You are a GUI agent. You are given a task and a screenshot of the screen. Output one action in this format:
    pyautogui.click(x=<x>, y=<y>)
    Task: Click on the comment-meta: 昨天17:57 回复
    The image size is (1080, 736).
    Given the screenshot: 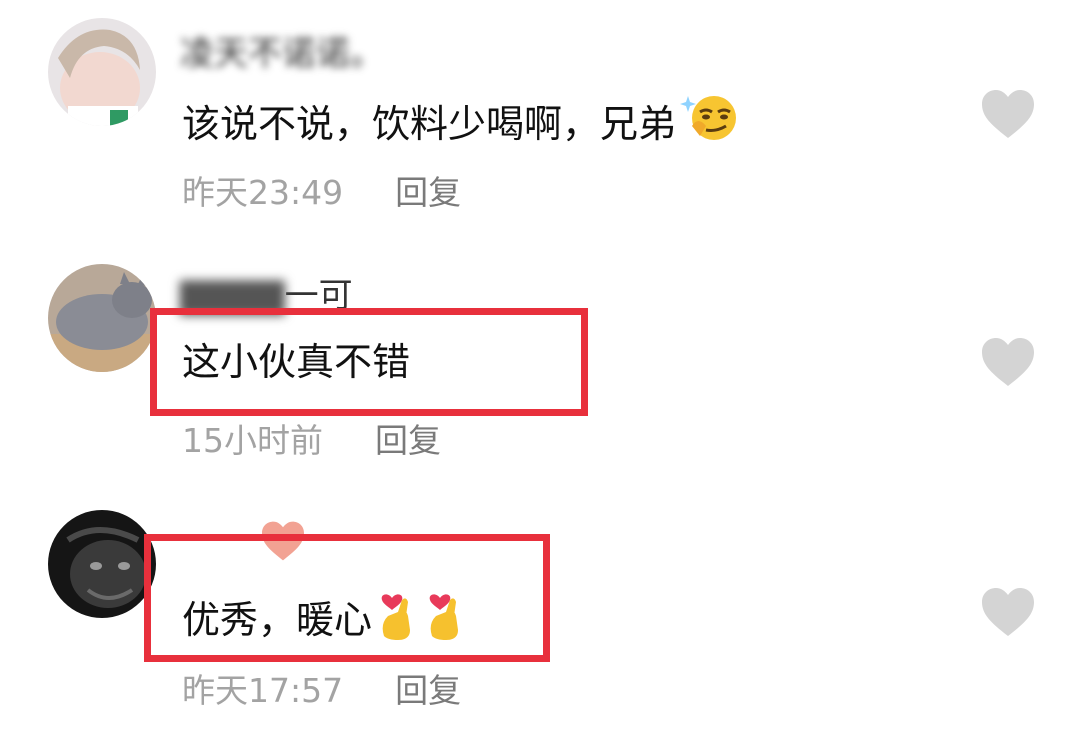 What is the action you would take?
    pyautogui.click(x=321, y=688)
    